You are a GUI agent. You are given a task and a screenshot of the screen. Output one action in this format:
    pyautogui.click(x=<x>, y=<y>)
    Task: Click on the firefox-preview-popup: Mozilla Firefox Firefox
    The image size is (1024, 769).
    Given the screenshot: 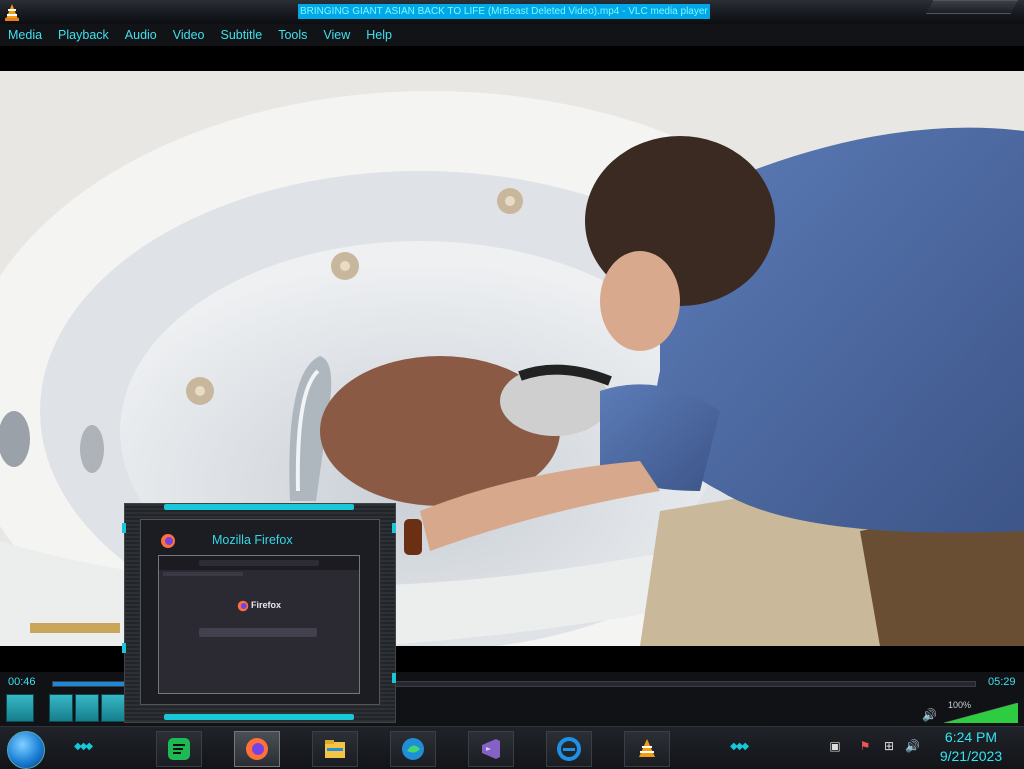 What is the action you would take?
    pyautogui.click(x=259, y=613)
    